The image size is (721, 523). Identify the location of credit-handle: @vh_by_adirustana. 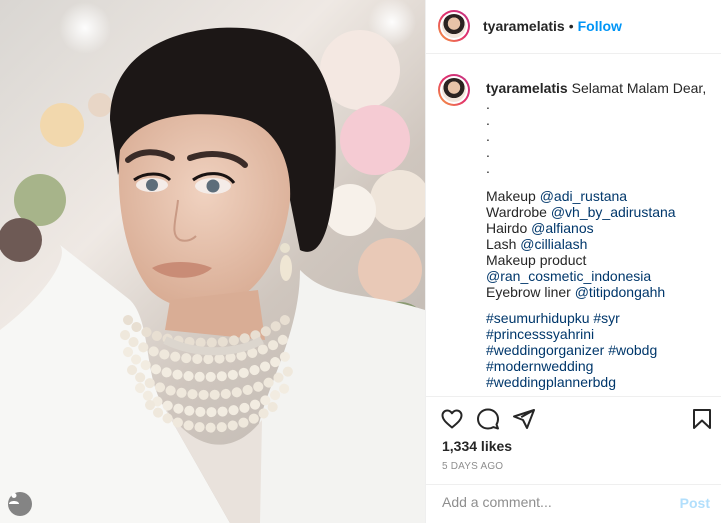
(613, 212).